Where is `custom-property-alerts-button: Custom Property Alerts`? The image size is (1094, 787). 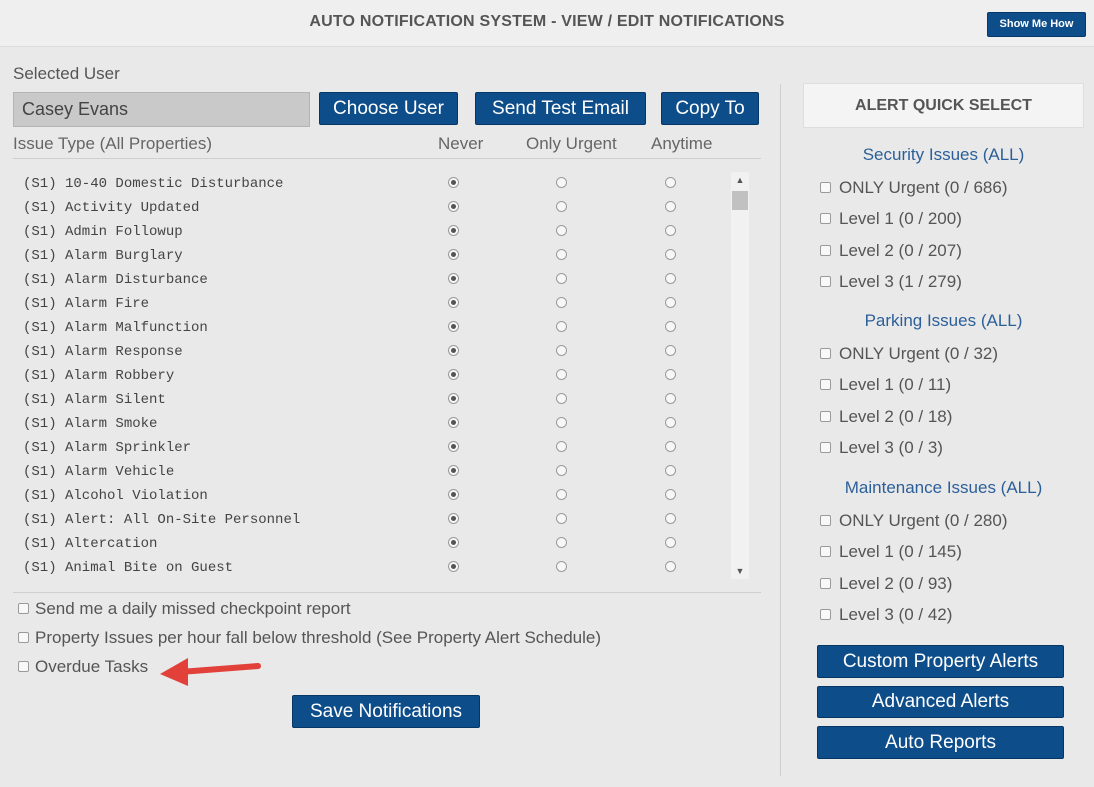
custom-property-alerts-button: Custom Property Alerts is located at coordinates (940, 661).